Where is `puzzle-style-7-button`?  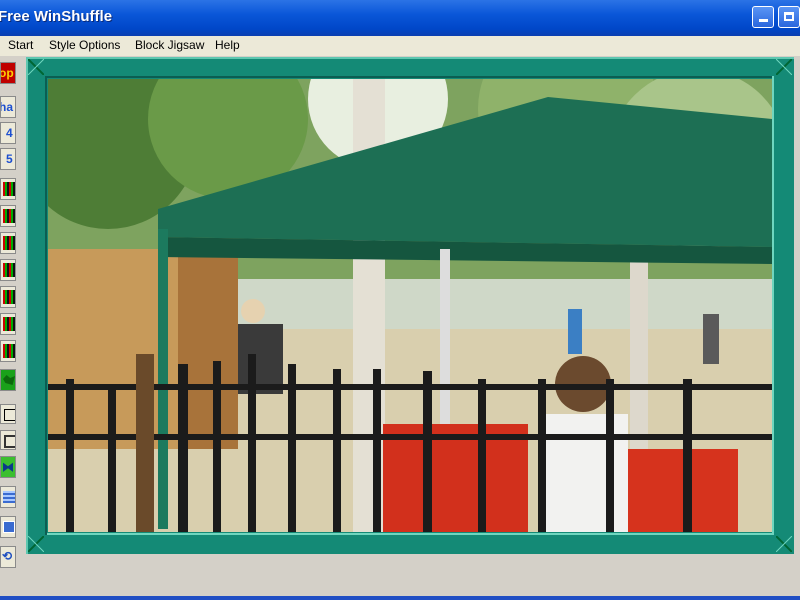 puzzle-style-7-button is located at coordinates (8, 351).